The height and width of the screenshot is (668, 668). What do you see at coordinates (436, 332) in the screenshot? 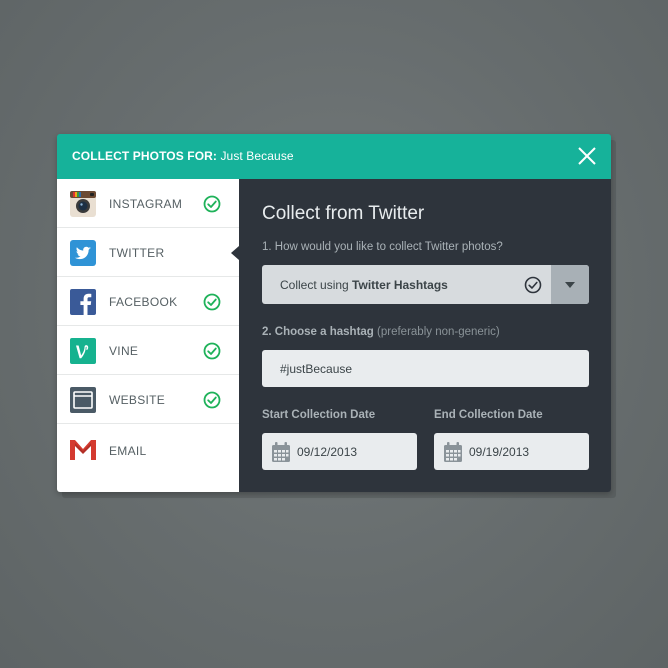
I see `hashtag-hint: (preferably non-generic)` at bounding box center [436, 332].